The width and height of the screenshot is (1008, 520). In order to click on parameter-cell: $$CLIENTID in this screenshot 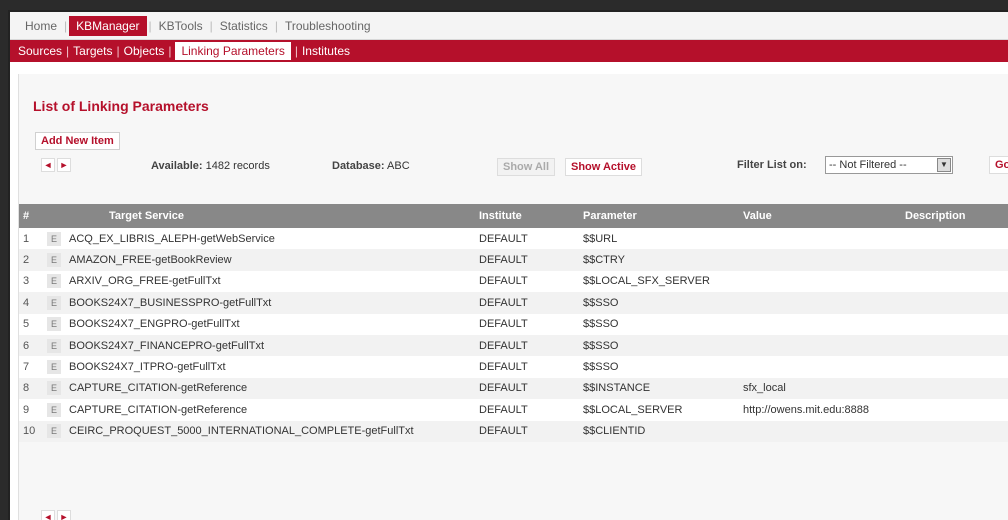, I will do `click(614, 431)`.